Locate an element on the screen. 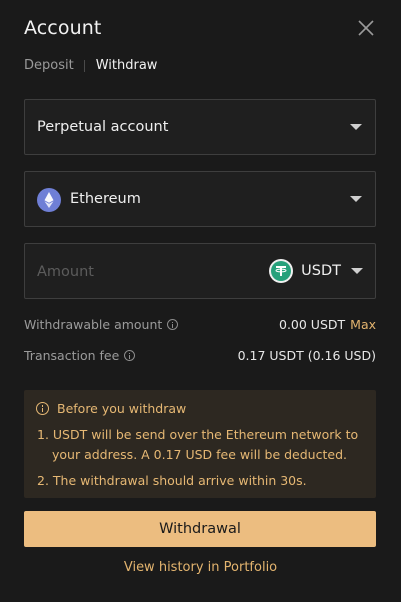  fee-label: Transaction fee is located at coordinates (72, 355).